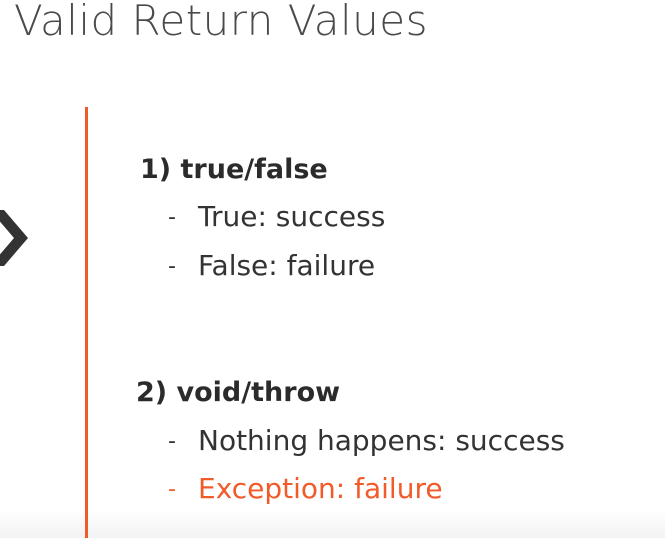 The width and height of the screenshot is (665, 538). I want to click on list-item-highlighted: - Exception: failure, so click(305, 488).